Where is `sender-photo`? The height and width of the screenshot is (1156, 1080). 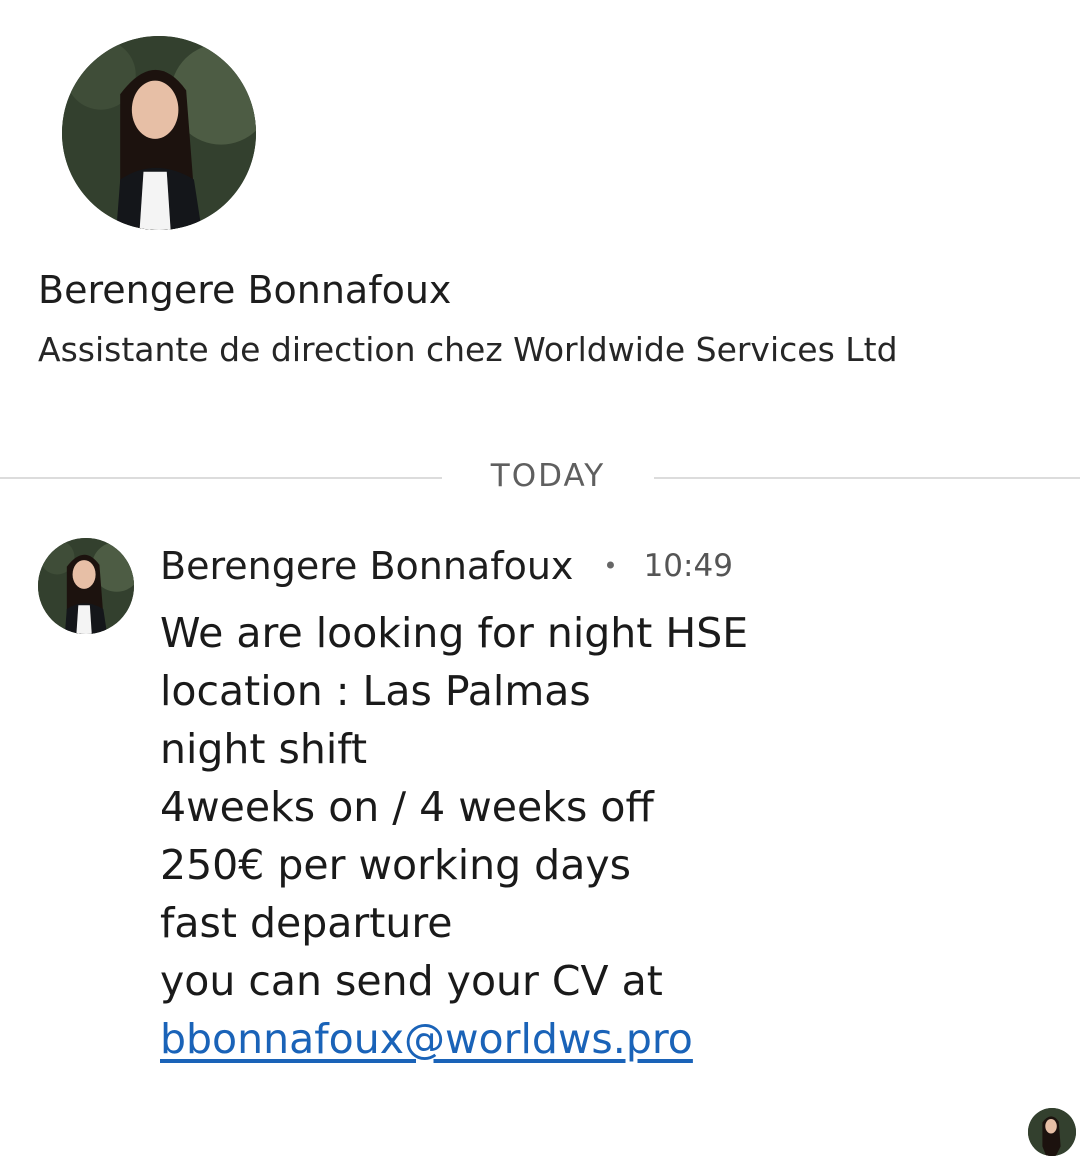 sender-photo is located at coordinates (86, 586).